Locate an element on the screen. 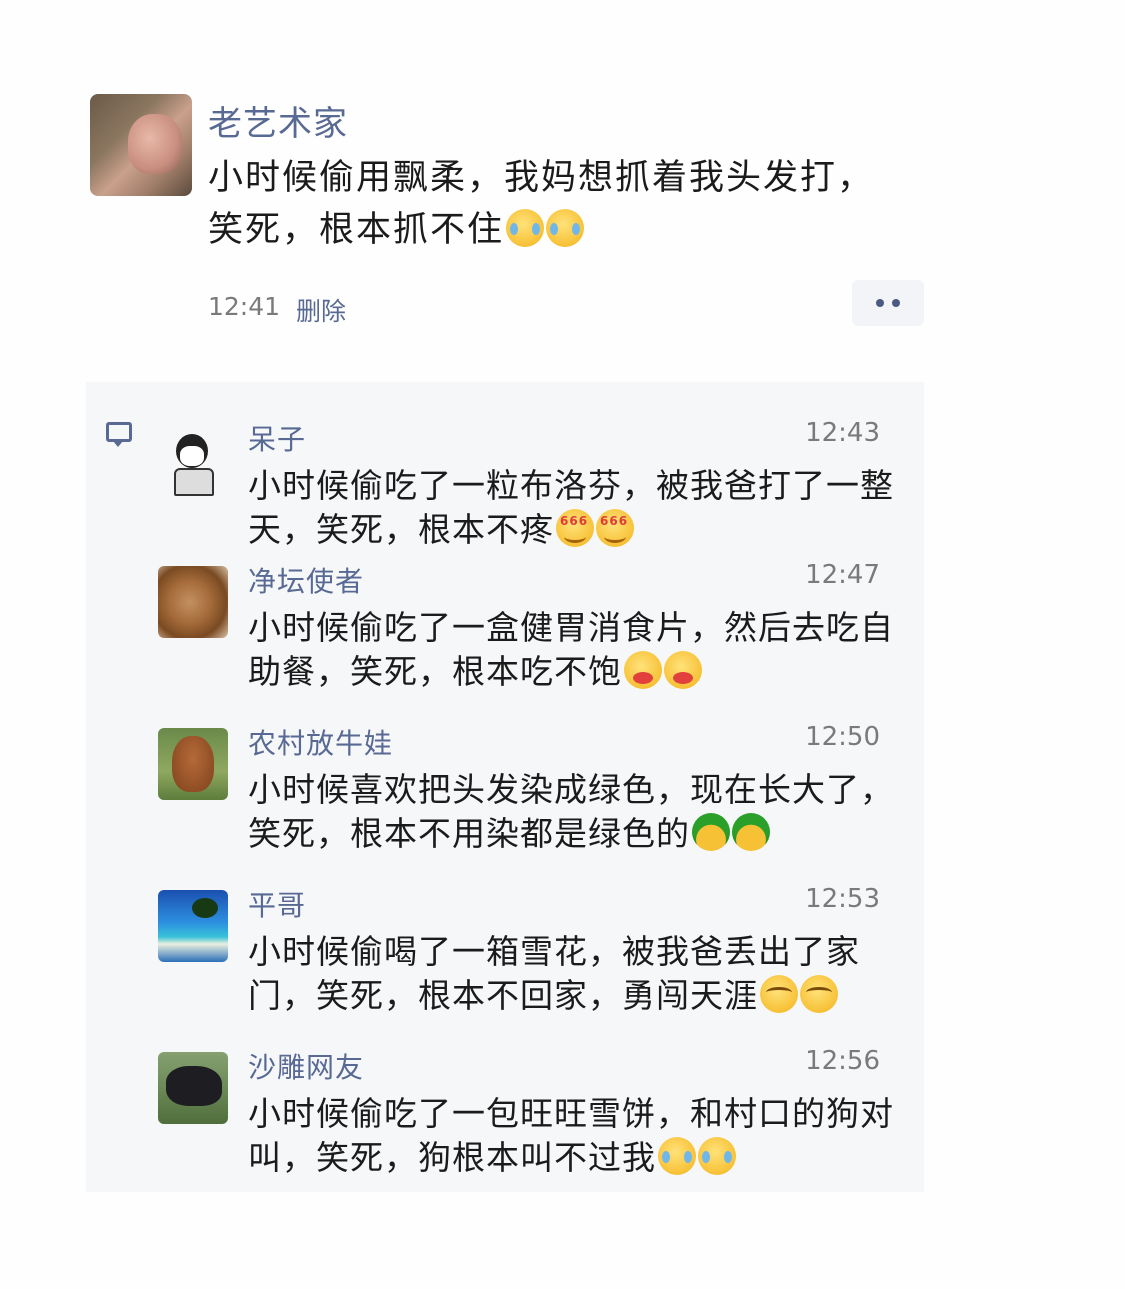  post-time: 12:41 is located at coordinates (244, 306).